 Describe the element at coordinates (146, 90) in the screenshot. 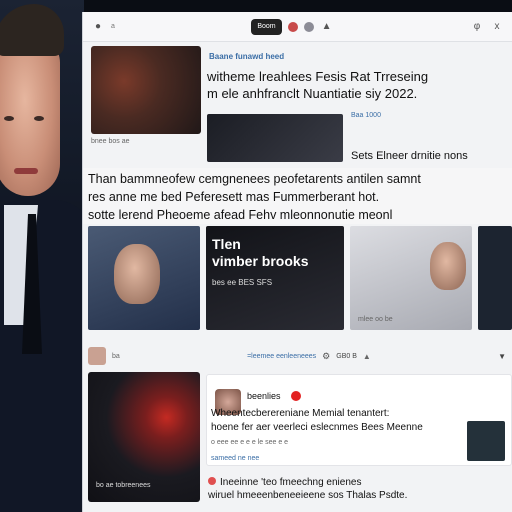

I see `featured-thumbnail` at that location.